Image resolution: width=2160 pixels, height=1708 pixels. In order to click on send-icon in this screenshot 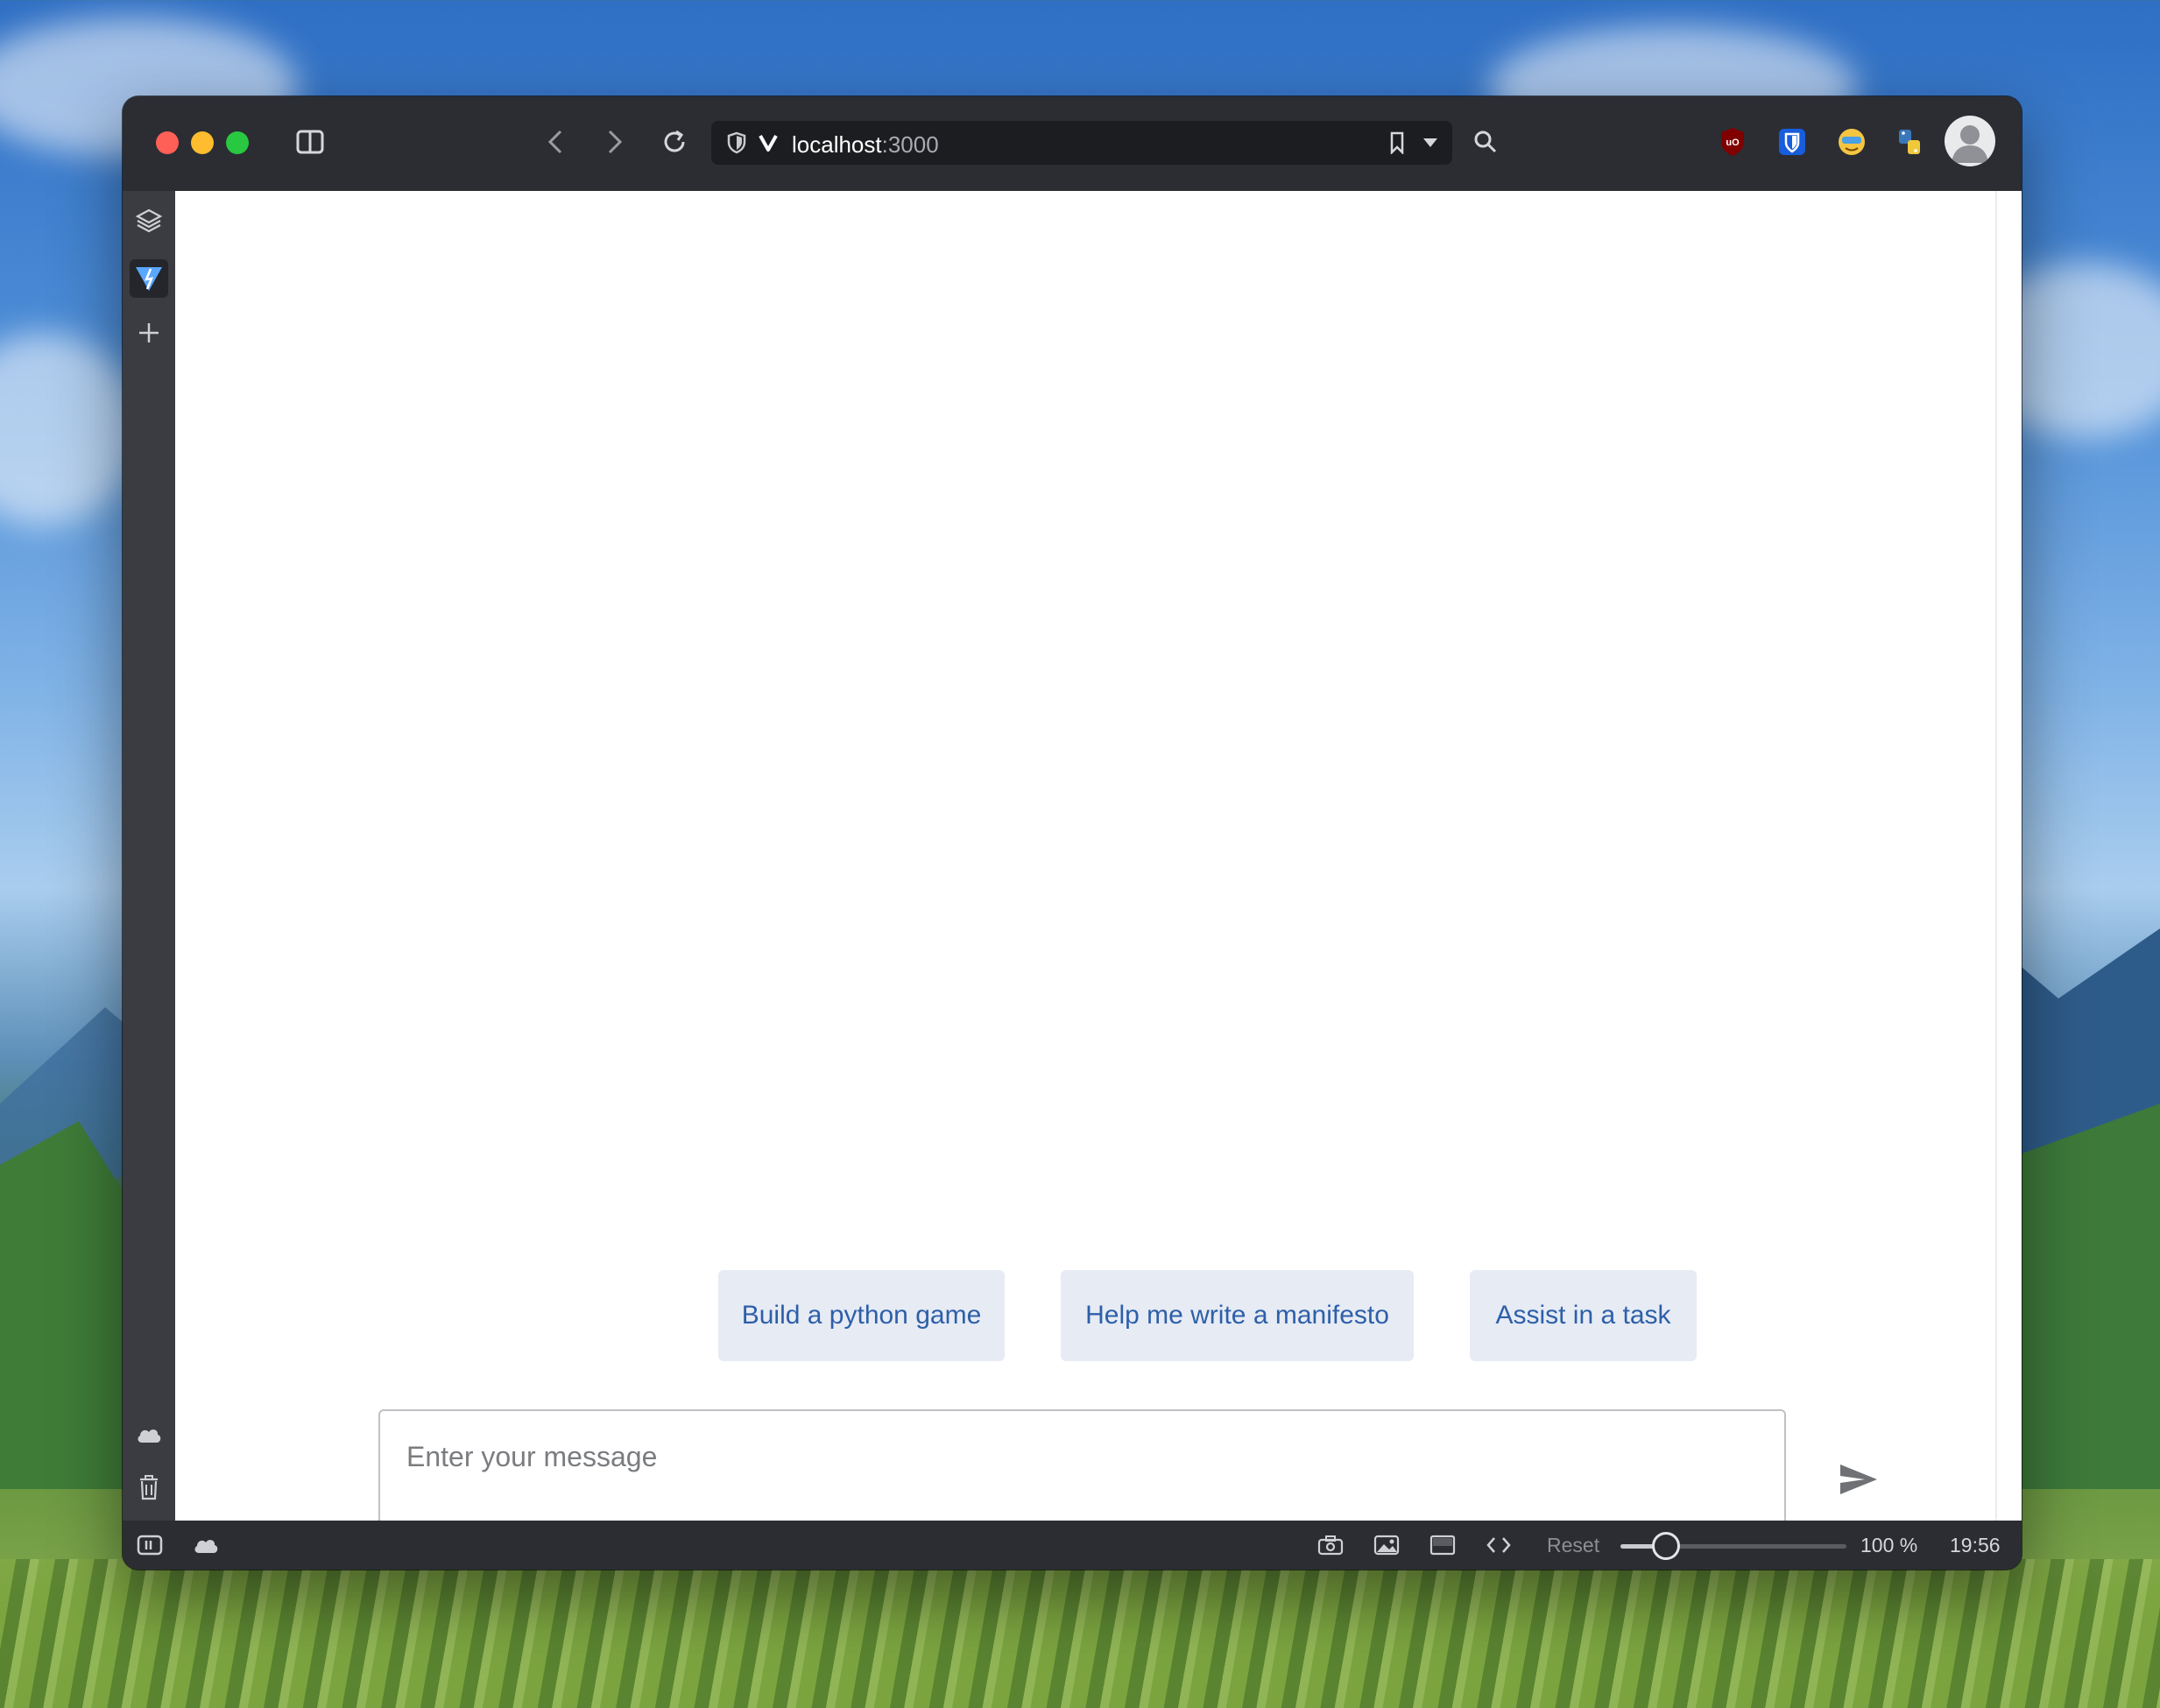, I will do `click(1858, 1479)`.